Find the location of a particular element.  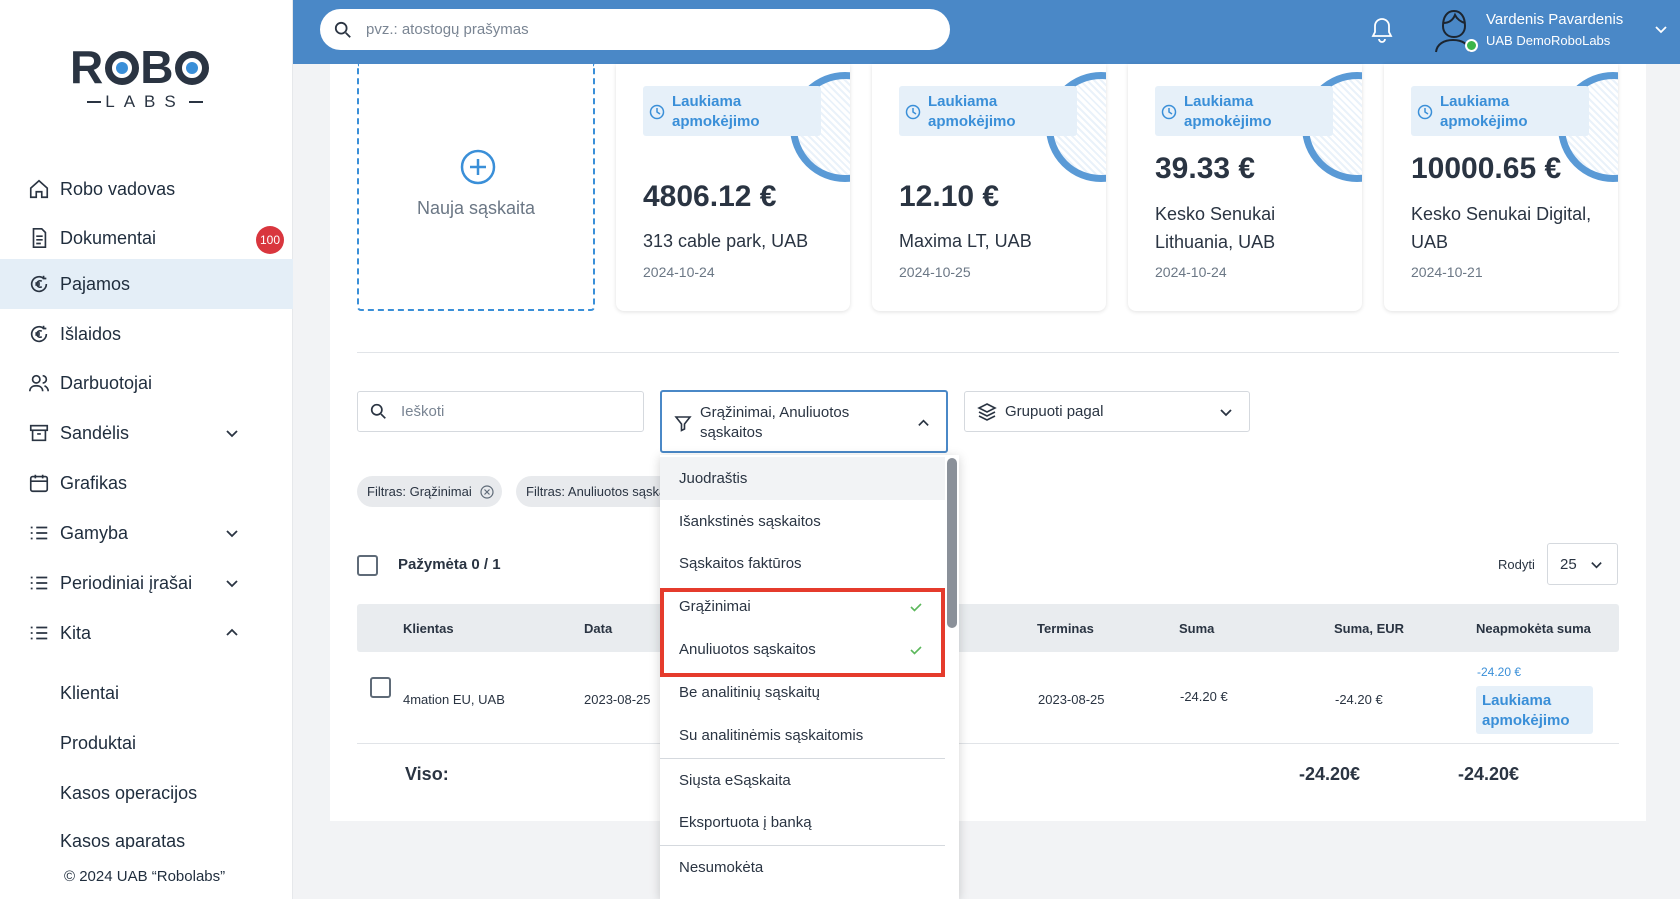

sidebar-item-label: Išlaidos is located at coordinates (91, 333).